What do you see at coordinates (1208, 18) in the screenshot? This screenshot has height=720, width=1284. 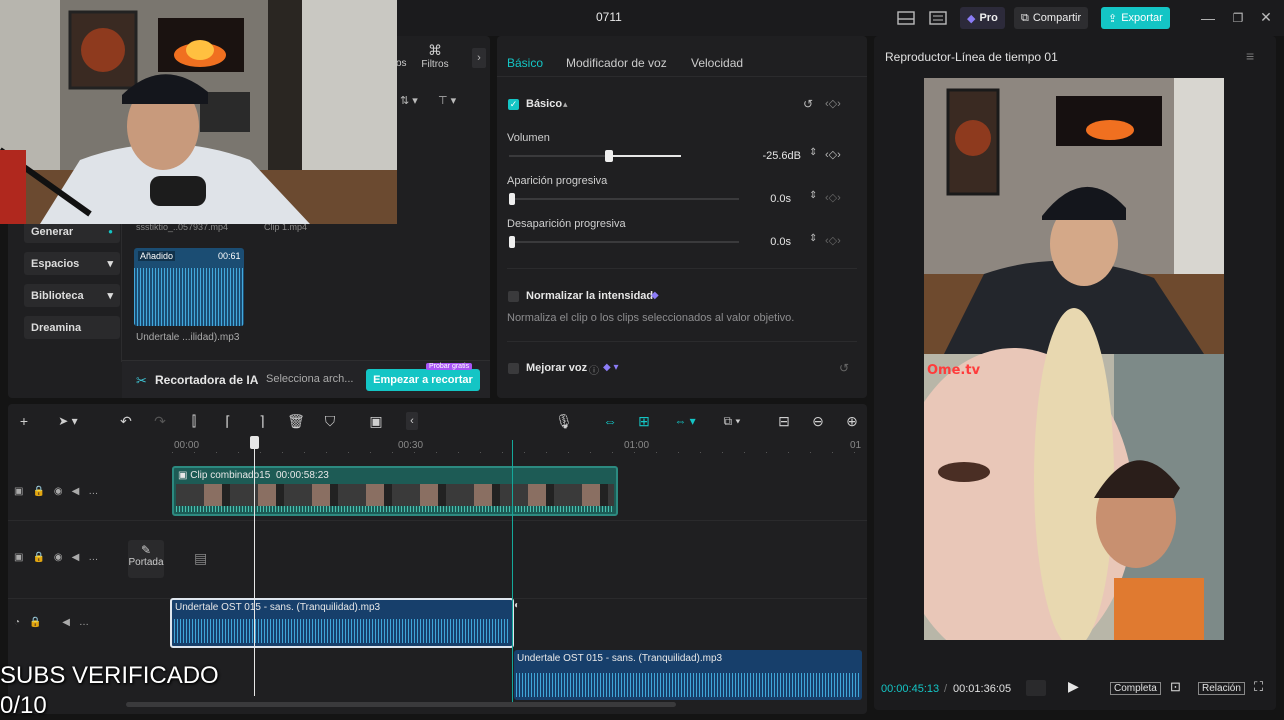 I see `minimize-icon: —` at bounding box center [1208, 18].